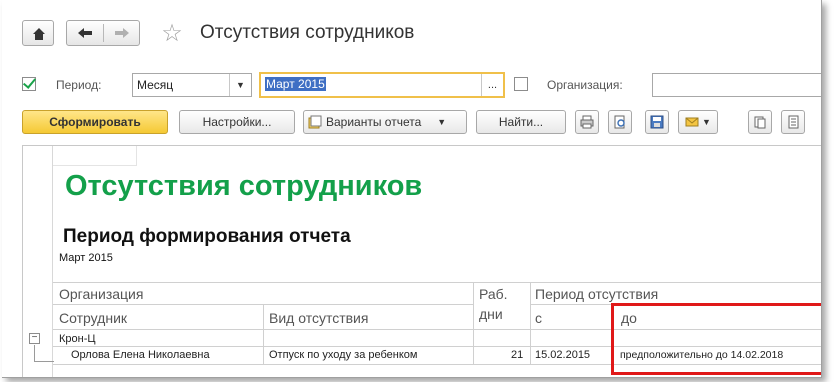 The image size is (834, 382). I want to click on home-button, so click(38, 33).